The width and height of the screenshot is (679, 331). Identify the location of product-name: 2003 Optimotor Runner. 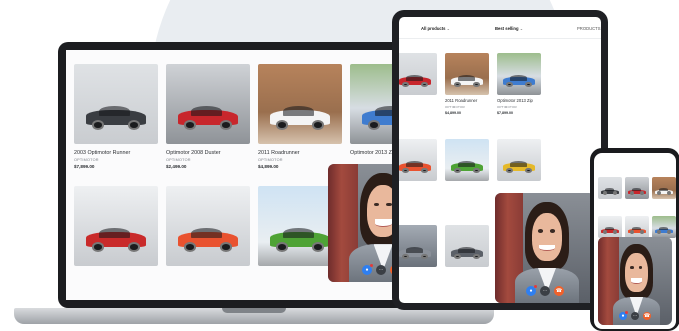
(116, 153).